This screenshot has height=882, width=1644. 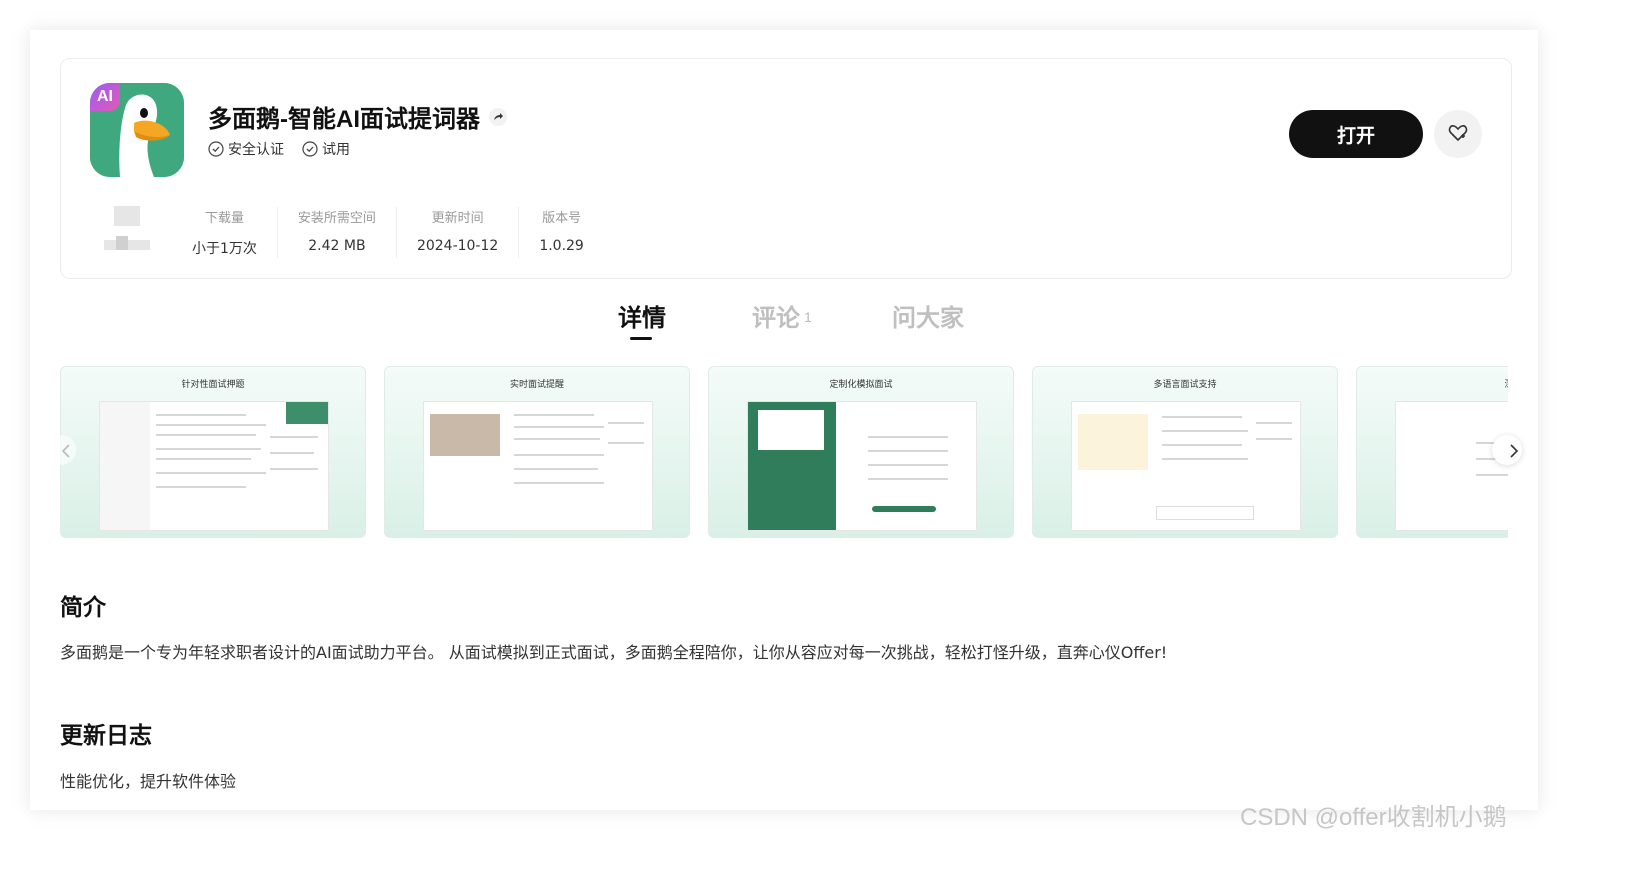 What do you see at coordinates (336, 232) in the screenshot?
I see `stat-size: 安装所需空间 2.42 MB` at bounding box center [336, 232].